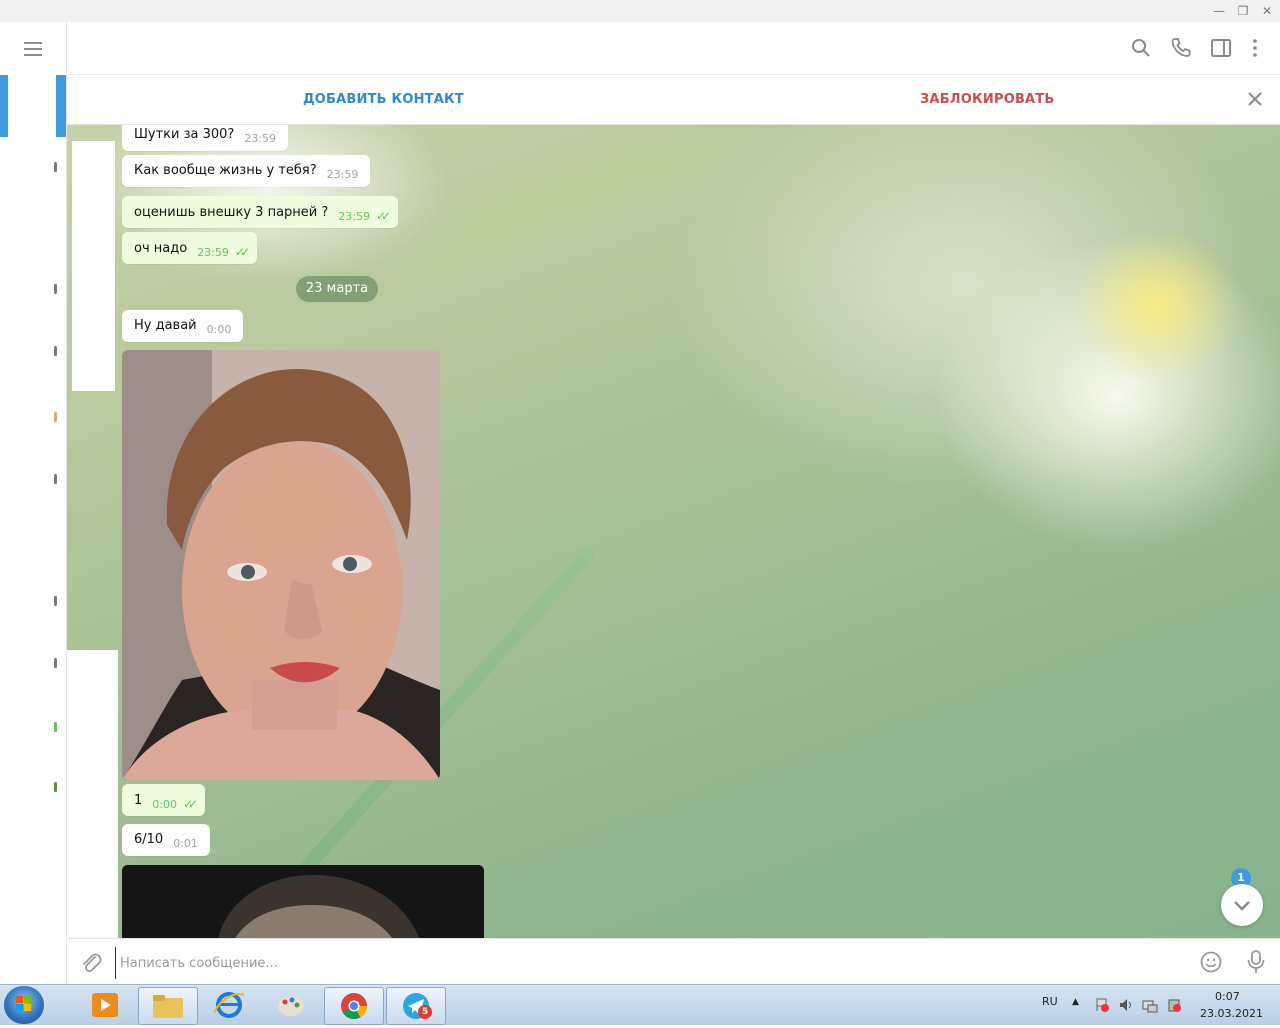 The width and height of the screenshot is (1280, 1028). I want to click on telegram-unread-badge: 5, so click(425, 1012).